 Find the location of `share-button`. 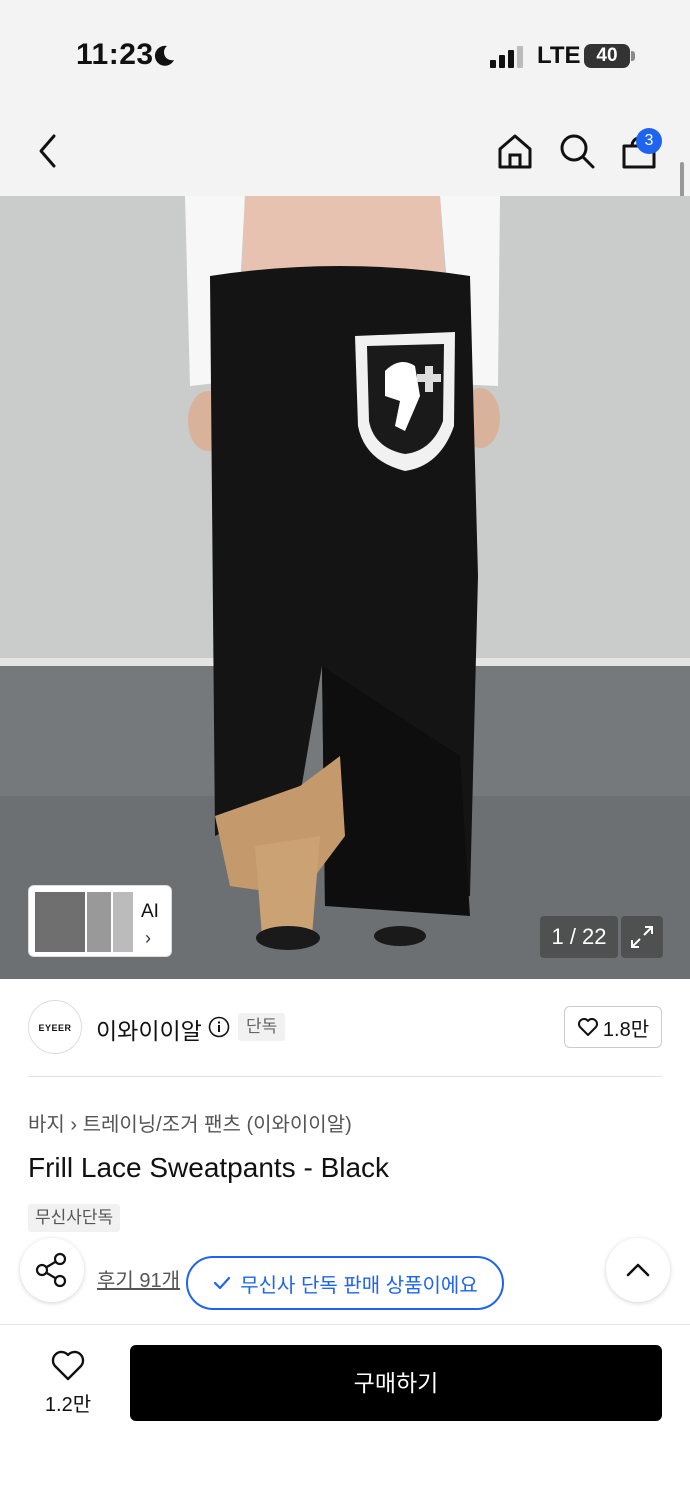

share-button is located at coordinates (52, 1270).